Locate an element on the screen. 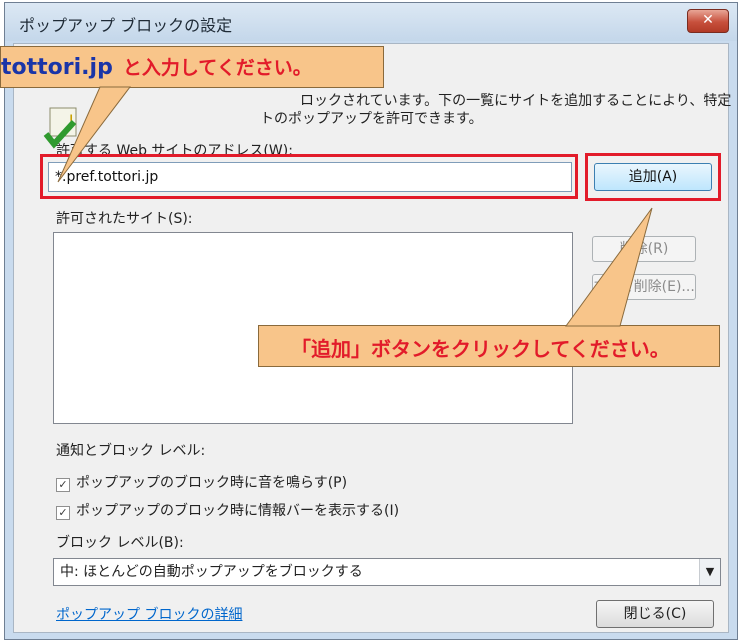 This screenshot has width=742, height=642. callout-bottom-pointer is located at coordinates (609, 267).